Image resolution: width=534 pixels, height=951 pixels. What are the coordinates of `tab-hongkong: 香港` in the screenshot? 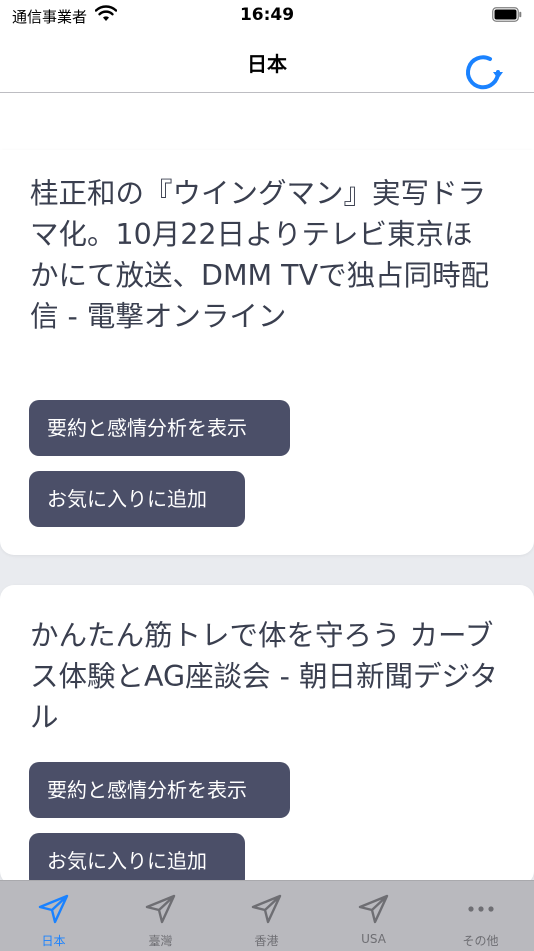 It's located at (266, 916).